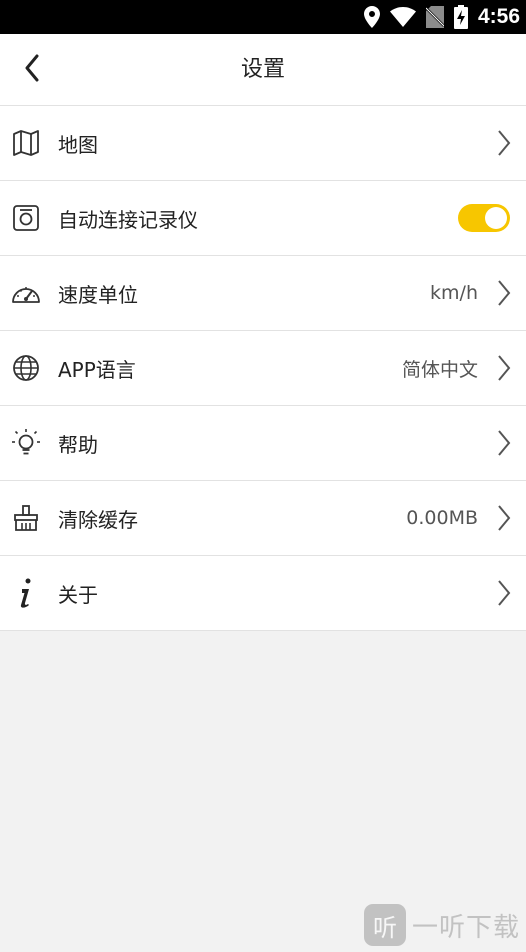  What do you see at coordinates (26, 368) in the screenshot?
I see `globe-icon` at bounding box center [26, 368].